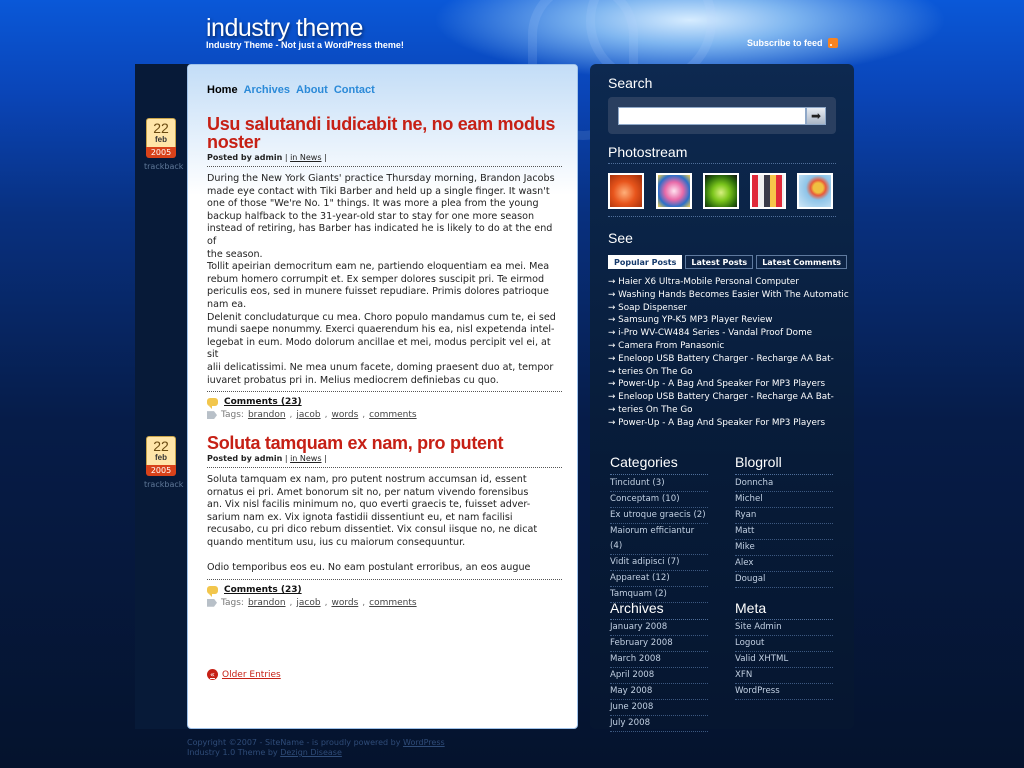  Describe the element at coordinates (728, 346) in the screenshot. I see `list-item: → Camera From Panasonic` at that location.